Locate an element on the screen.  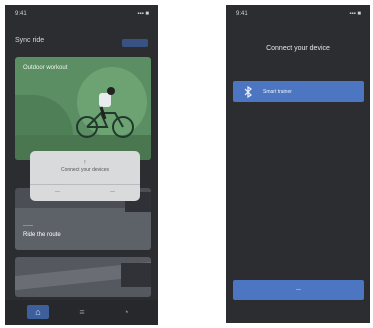
page-title: Sync ride is located at coordinates (30, 40).